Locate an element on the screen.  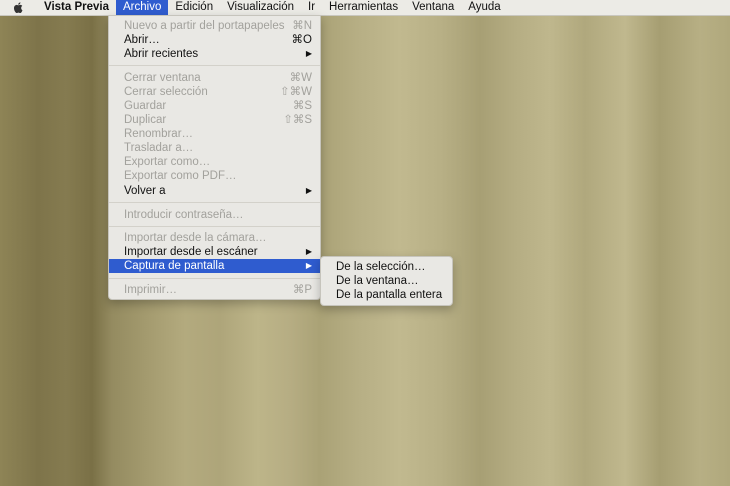
menu-item-label: Nuevo a partir del portapapeles is located at coordinates (204, 26).